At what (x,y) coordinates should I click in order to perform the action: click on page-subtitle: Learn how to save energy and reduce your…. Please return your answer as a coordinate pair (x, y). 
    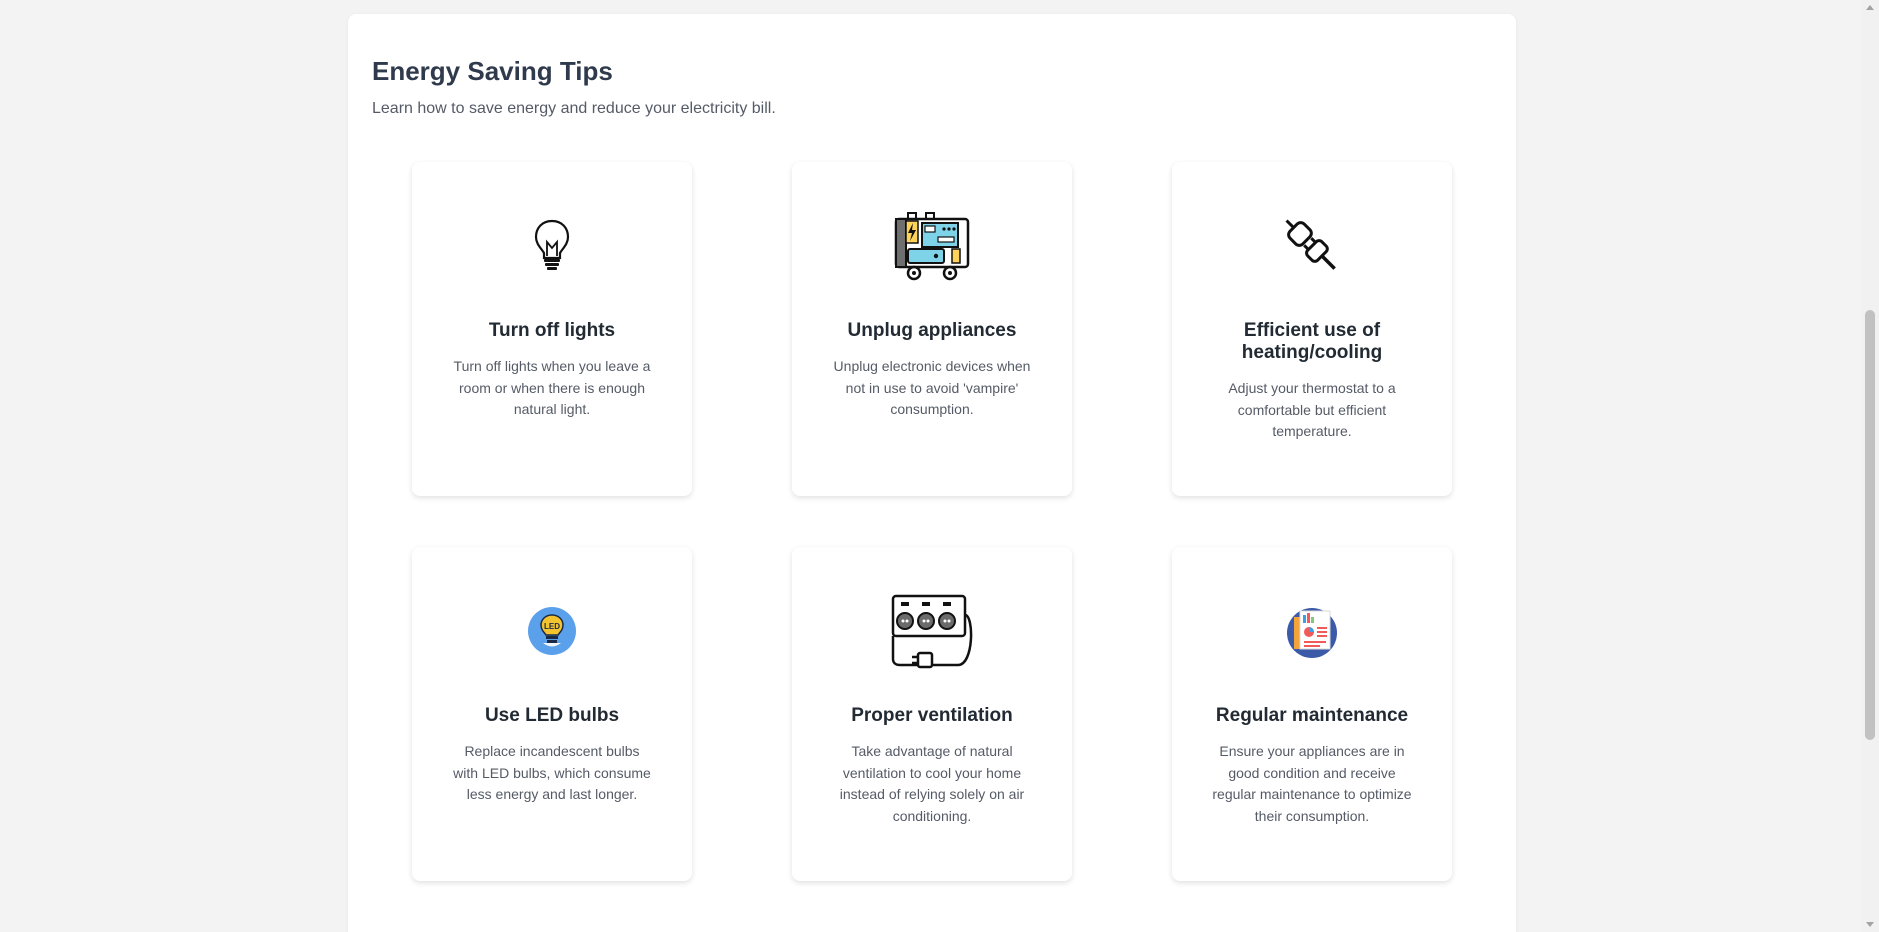
    Looking at the image, I should click on (574, 108).